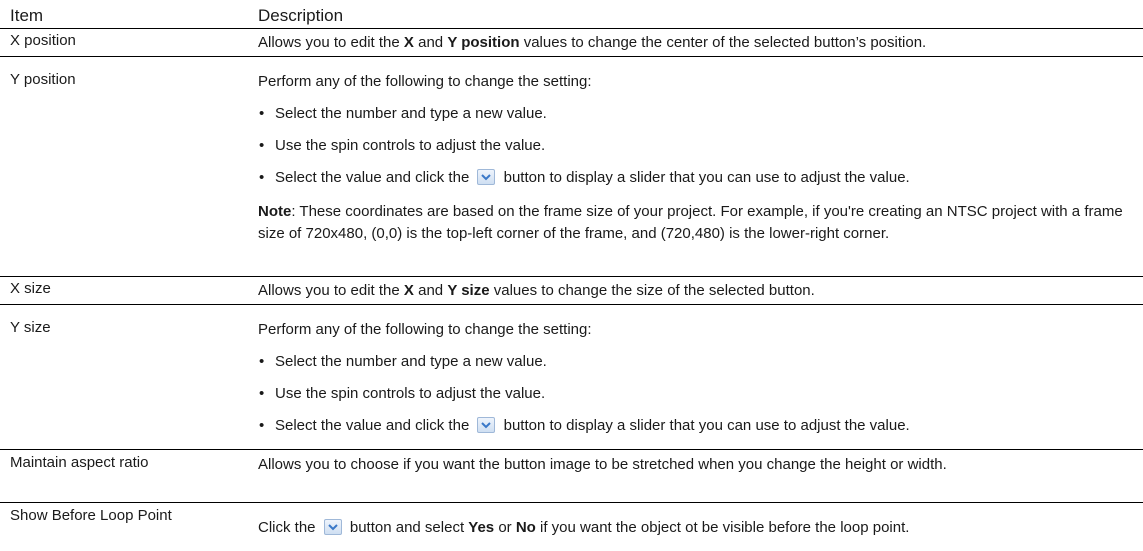 The height and width of the screenshot is (551, 1143). Describe the element at coordinates (301, 15) in the screenshot. I see `header-description: Description` at that location.